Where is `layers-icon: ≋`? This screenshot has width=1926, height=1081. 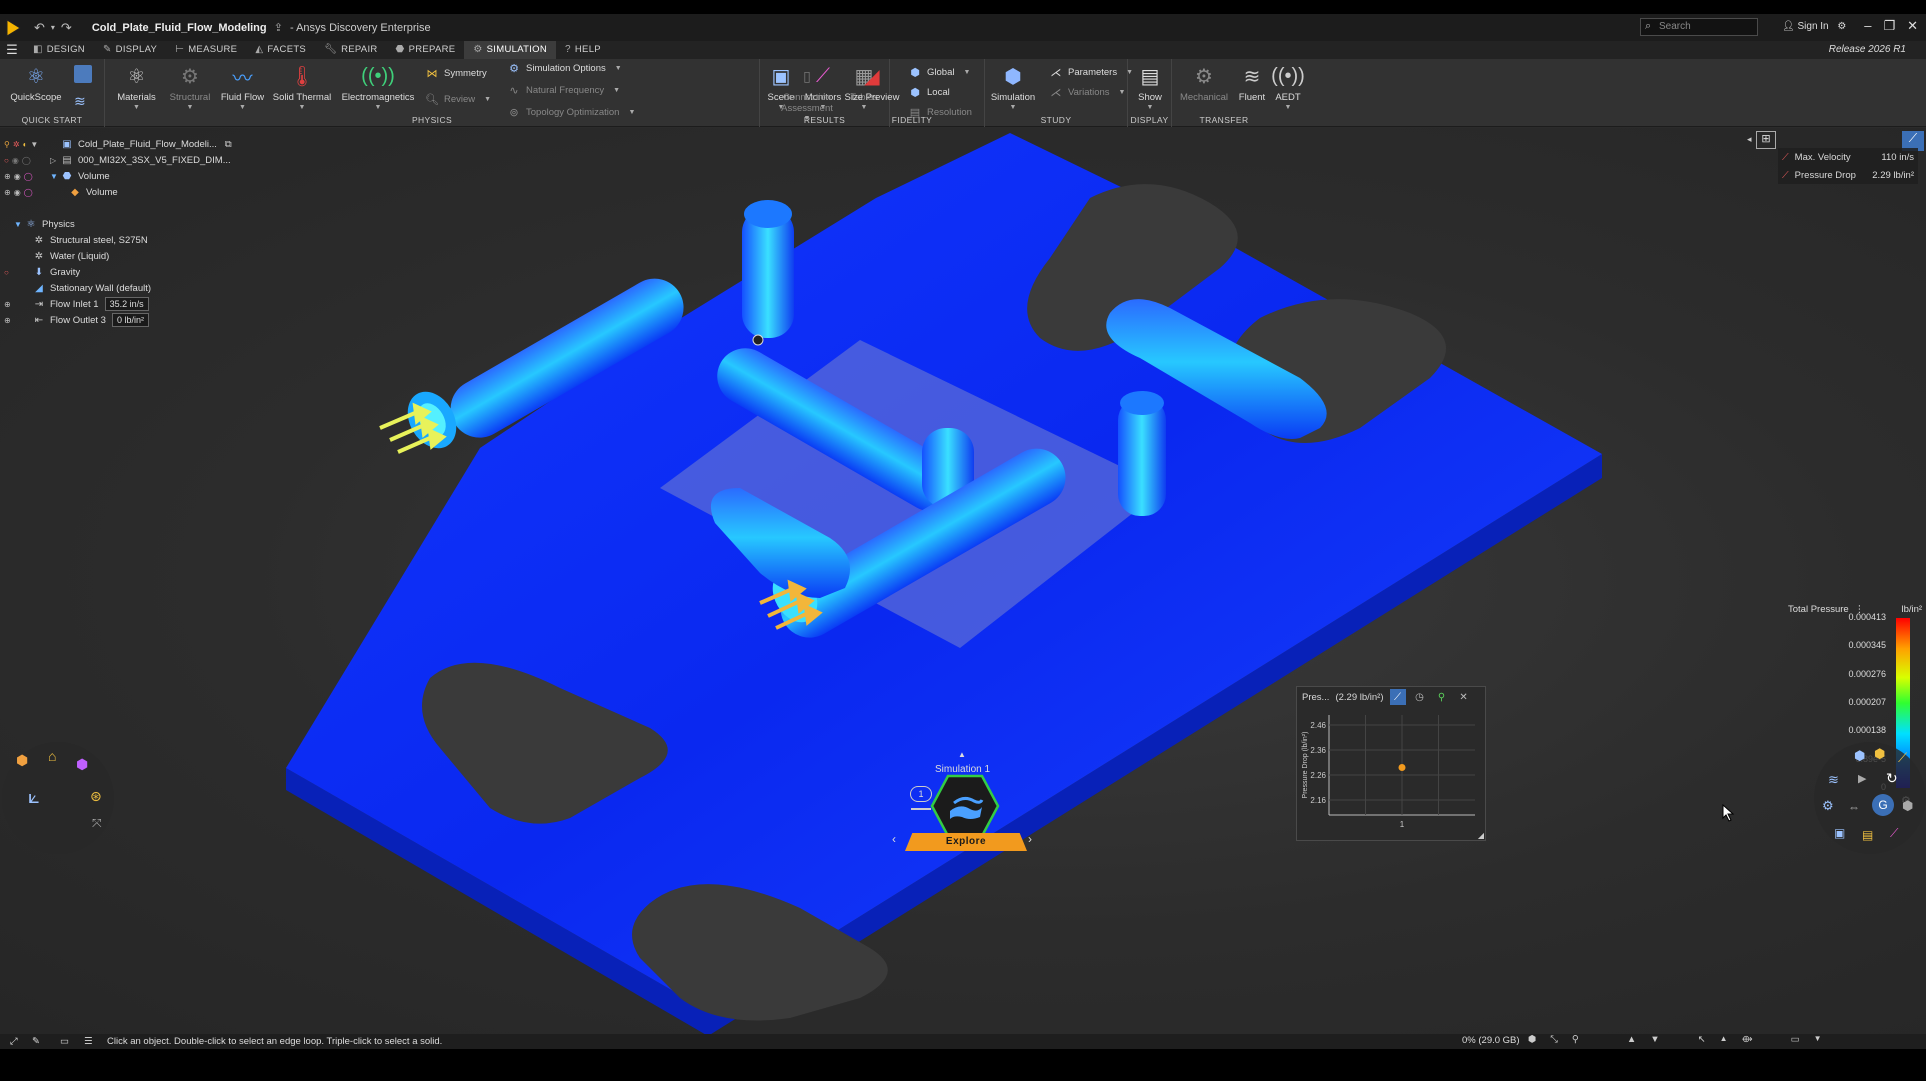 layers-icon: ≋ is located at coordinates (1833, 780).